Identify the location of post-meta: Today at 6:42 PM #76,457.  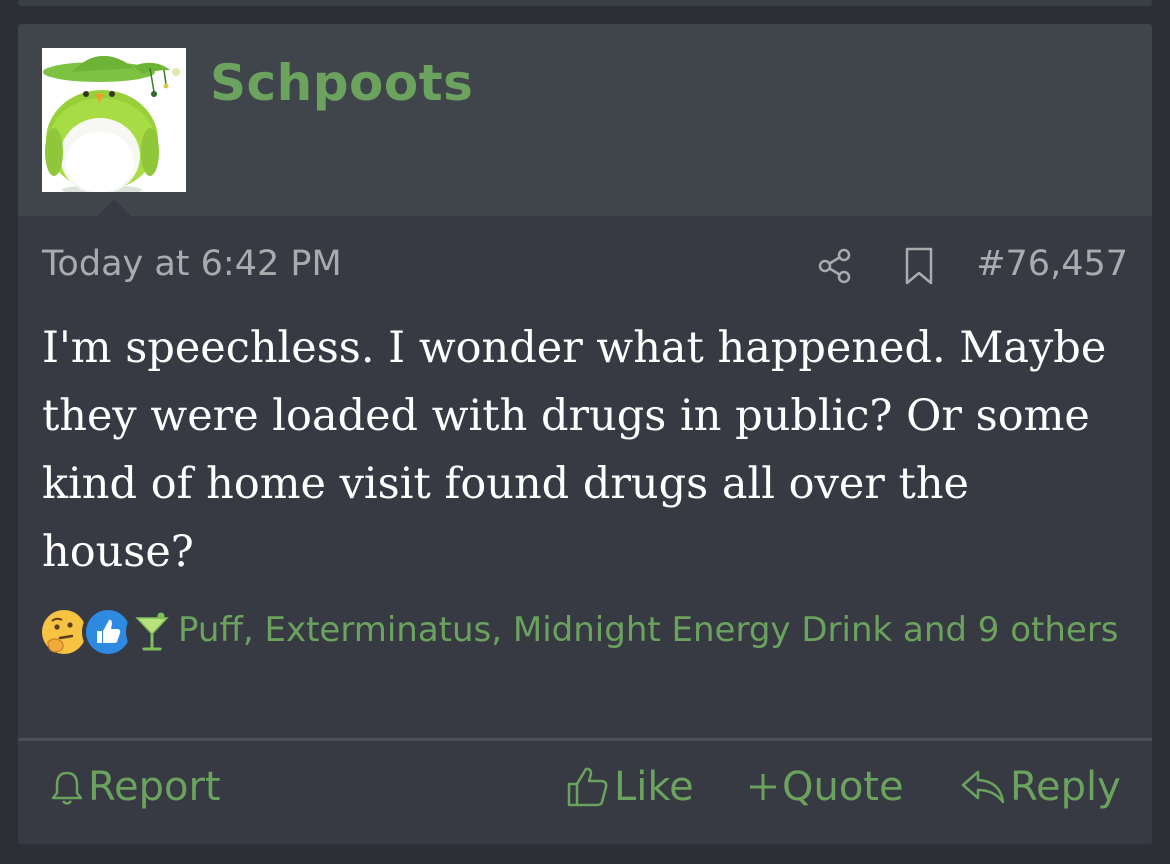
(585, 266).